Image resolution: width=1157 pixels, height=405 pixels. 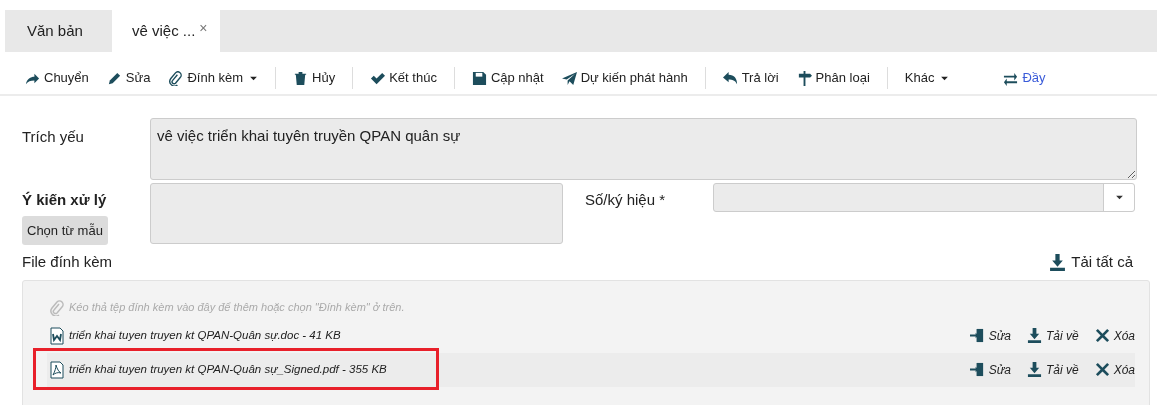 What do you see at coordinates (569, 78) in the screenshot?
I see `paper-plane-icon` at bounding box center [569, 78].